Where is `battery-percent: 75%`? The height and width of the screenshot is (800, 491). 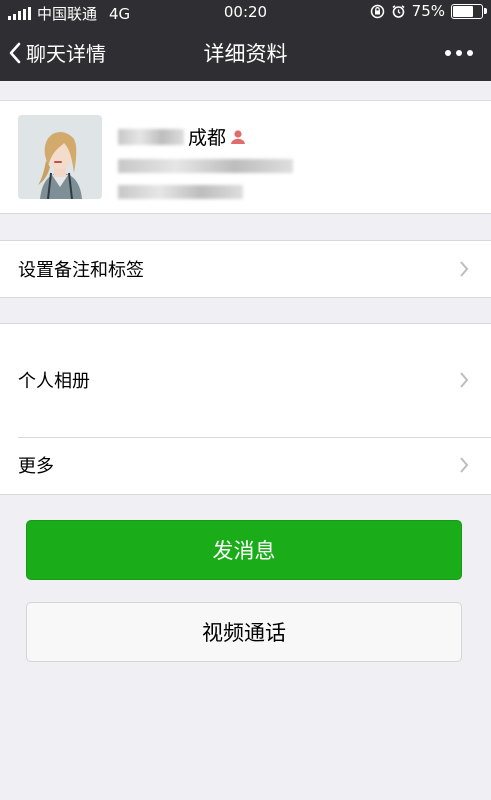
battery-percent: 75% is located at coordinates (428, 11).